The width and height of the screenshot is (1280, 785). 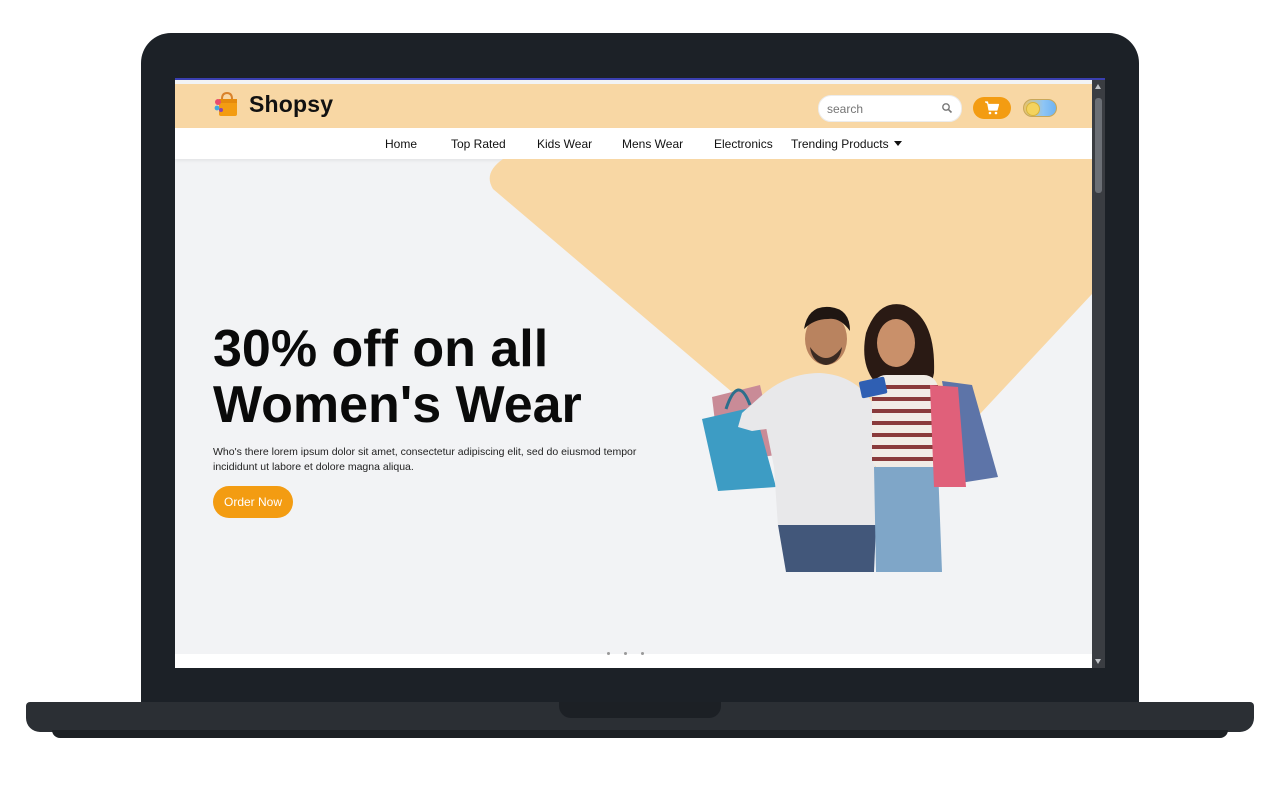 I want to click on theme-toggle, so click(x=1040, y=108).